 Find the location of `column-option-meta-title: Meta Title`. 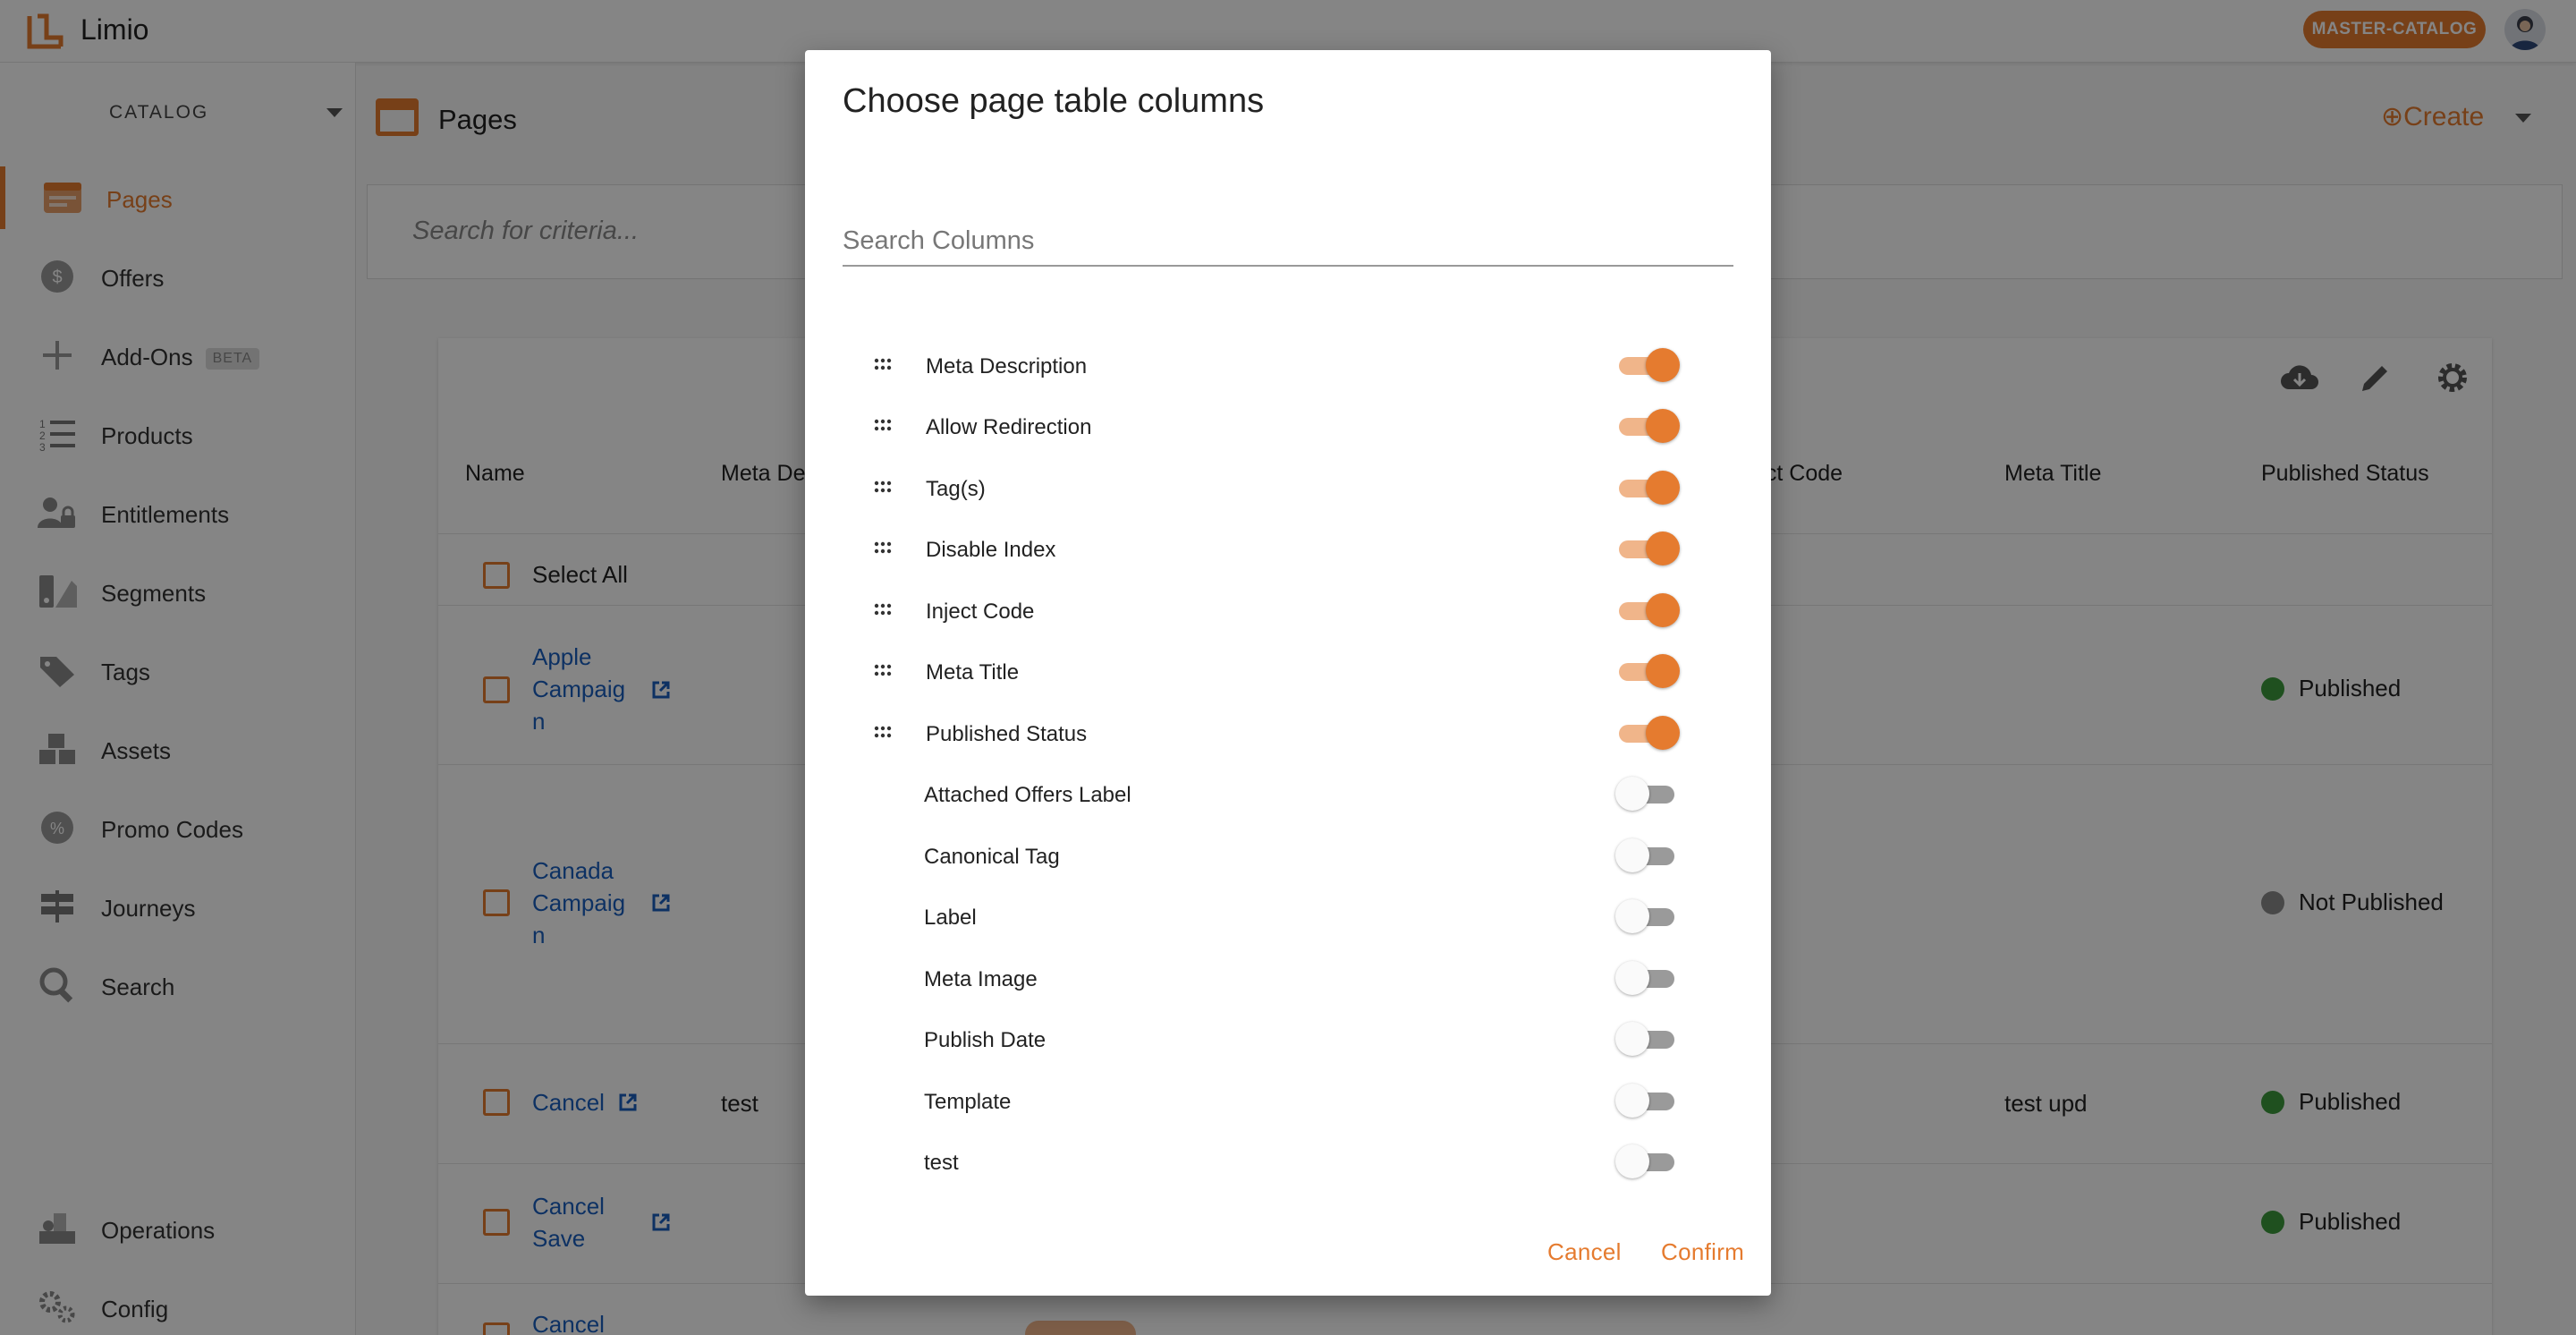

column-option-meta-title: Meta Title is located at coordinates (1285, 672).